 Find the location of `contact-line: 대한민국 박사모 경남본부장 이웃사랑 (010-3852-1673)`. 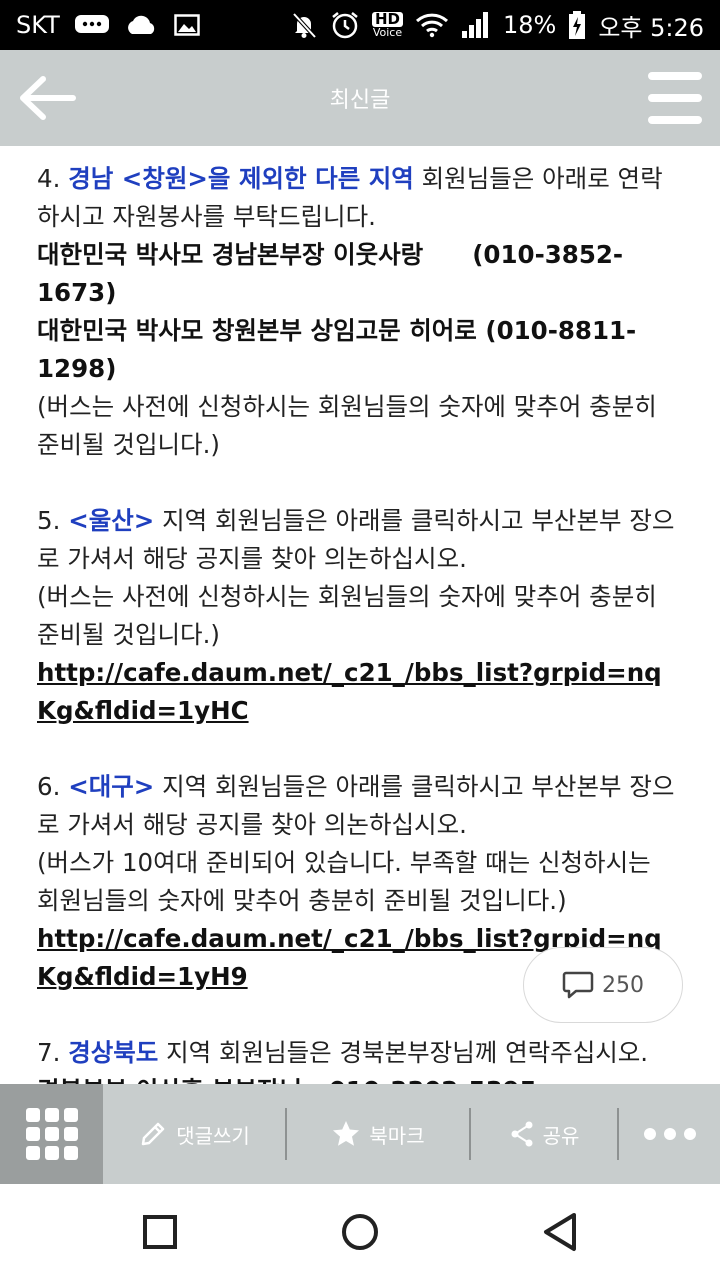

contact-line: 대한민국 박사모 경남본부장 이웃사랑 (010-3852-1673) is located at coordinates (330, 273).